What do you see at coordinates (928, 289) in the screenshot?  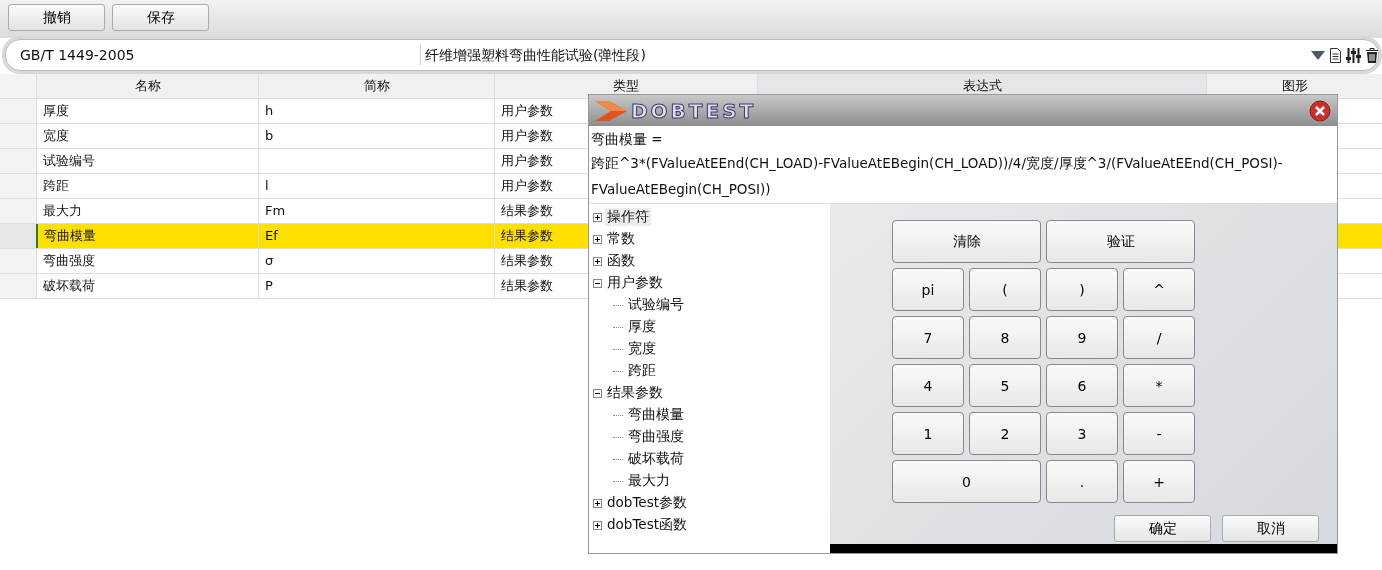 I see `keypad-button: pi` at bounding box center [928, 289].